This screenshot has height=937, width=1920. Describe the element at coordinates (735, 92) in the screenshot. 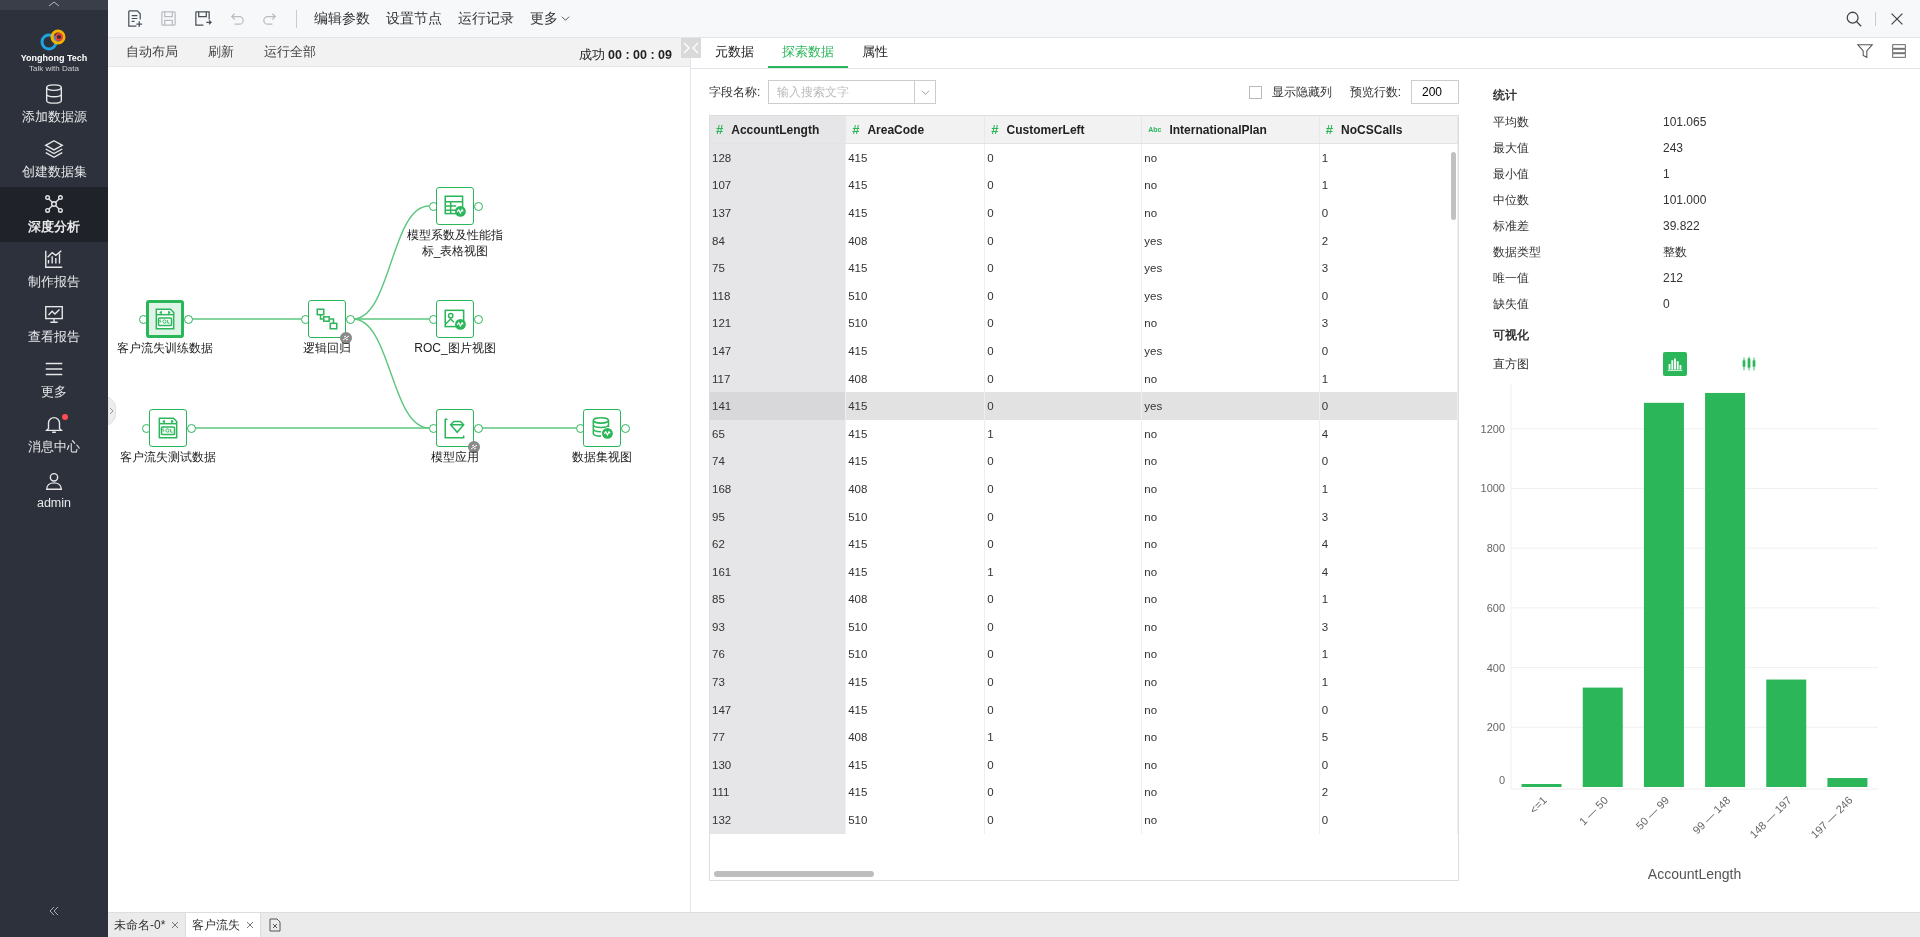

I see `field-label: 字段名称:` at that location.